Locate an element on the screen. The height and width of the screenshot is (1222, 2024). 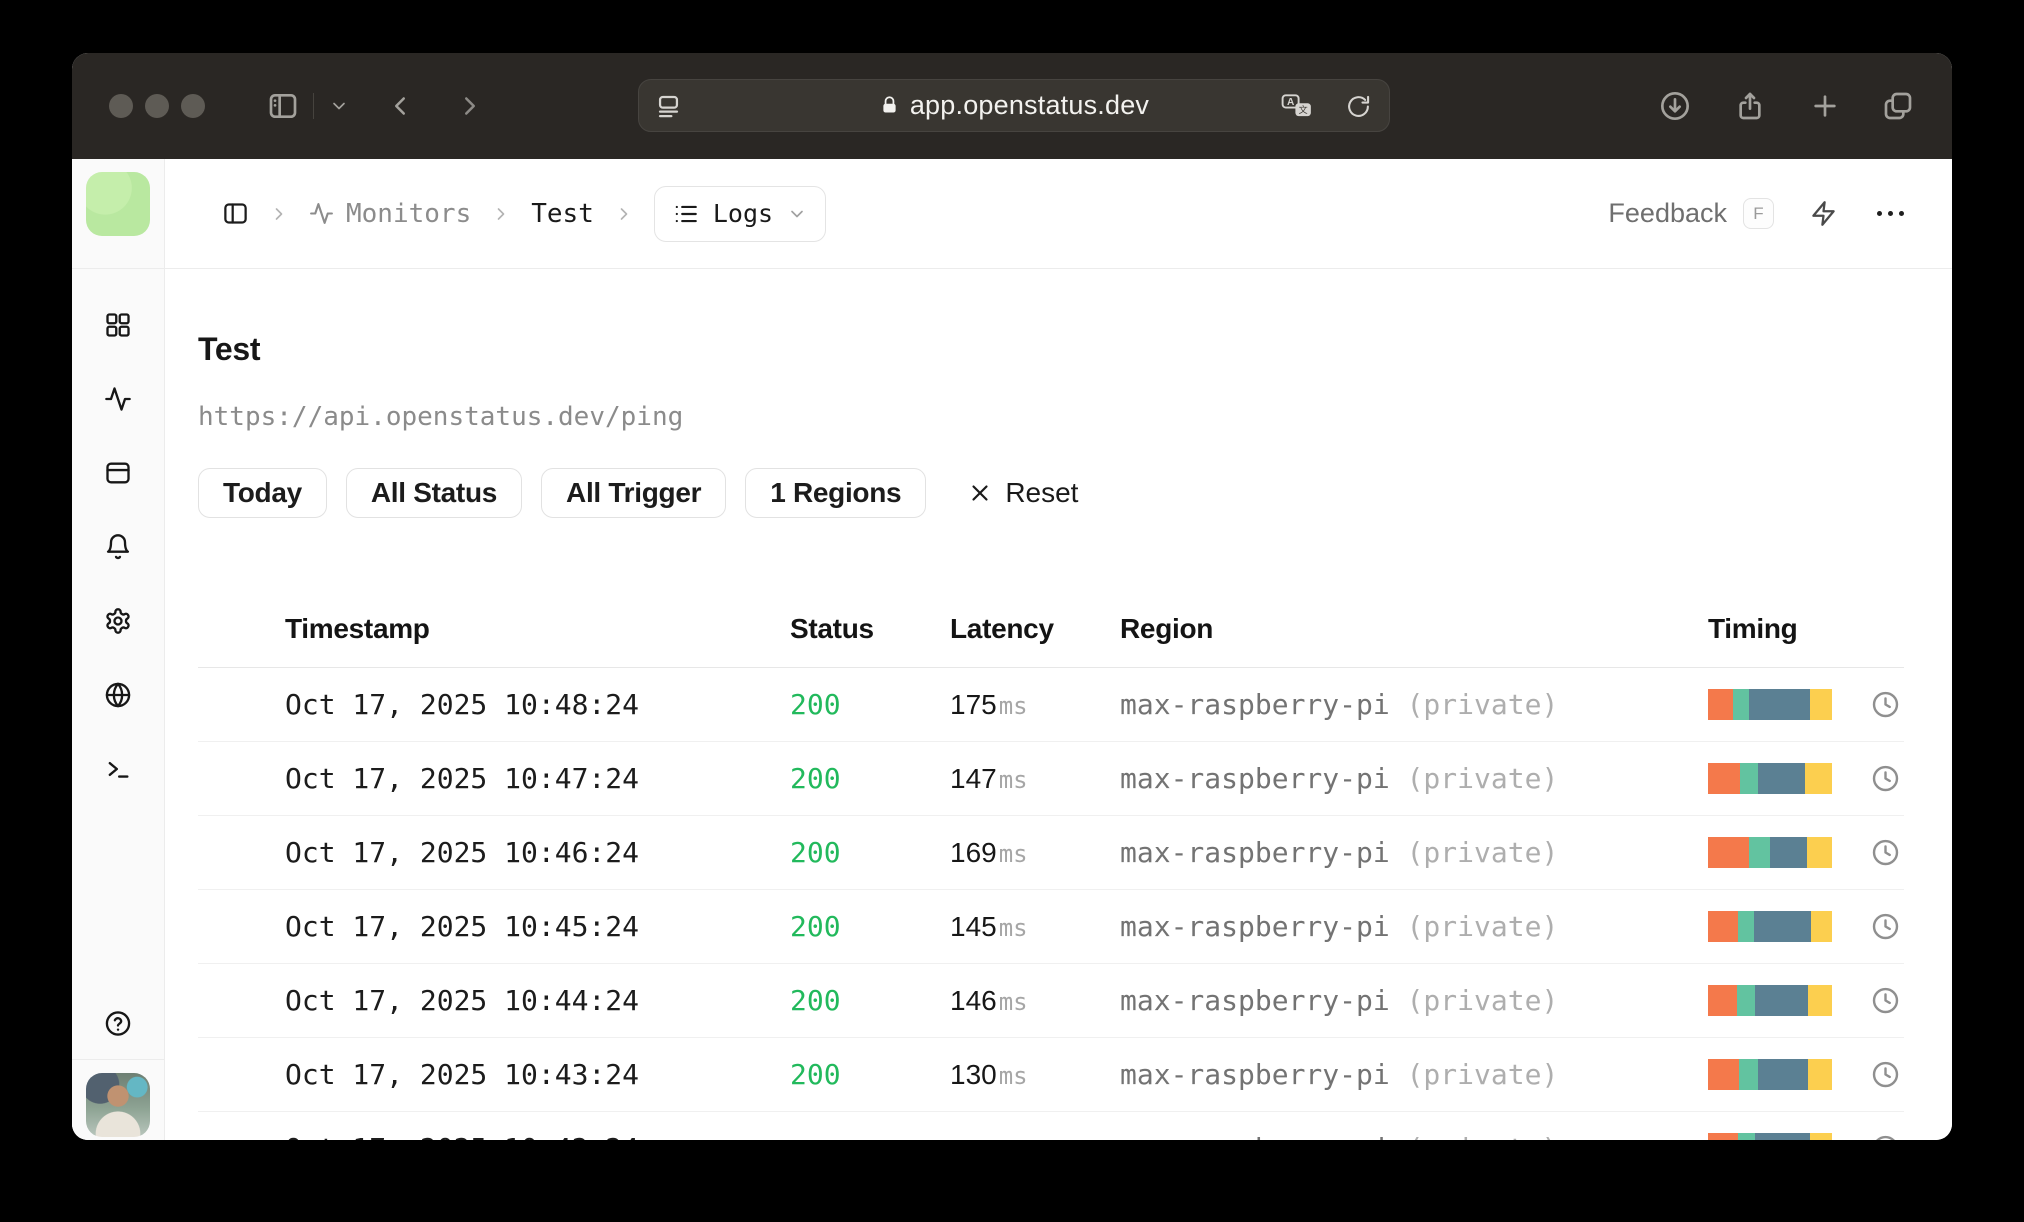
breadcrumb-monitor-name: Test is located at coordinates (562, 214).